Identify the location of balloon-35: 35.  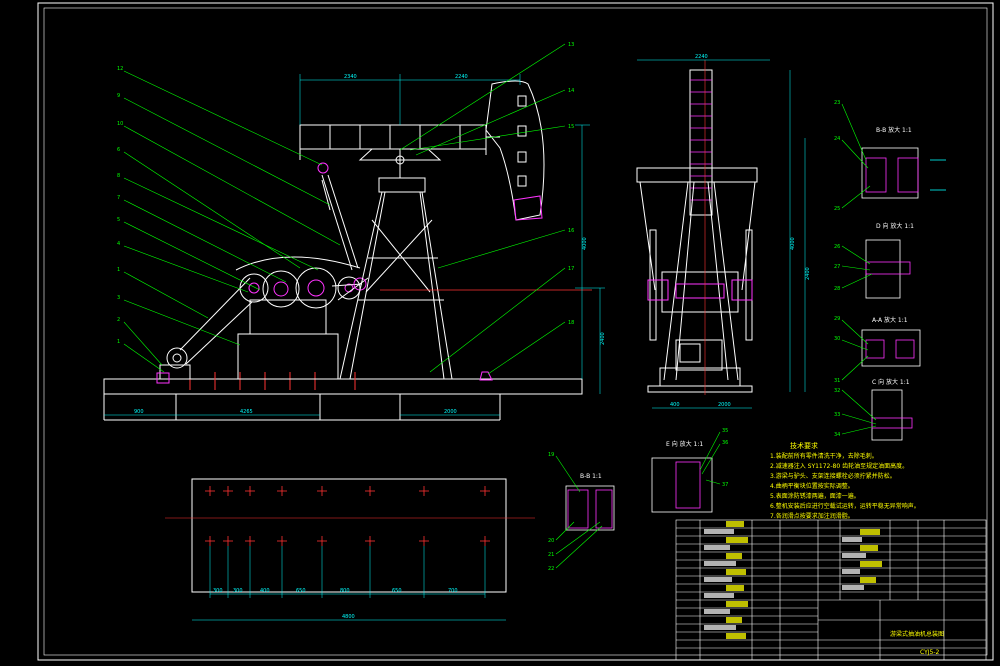
(725, 431).